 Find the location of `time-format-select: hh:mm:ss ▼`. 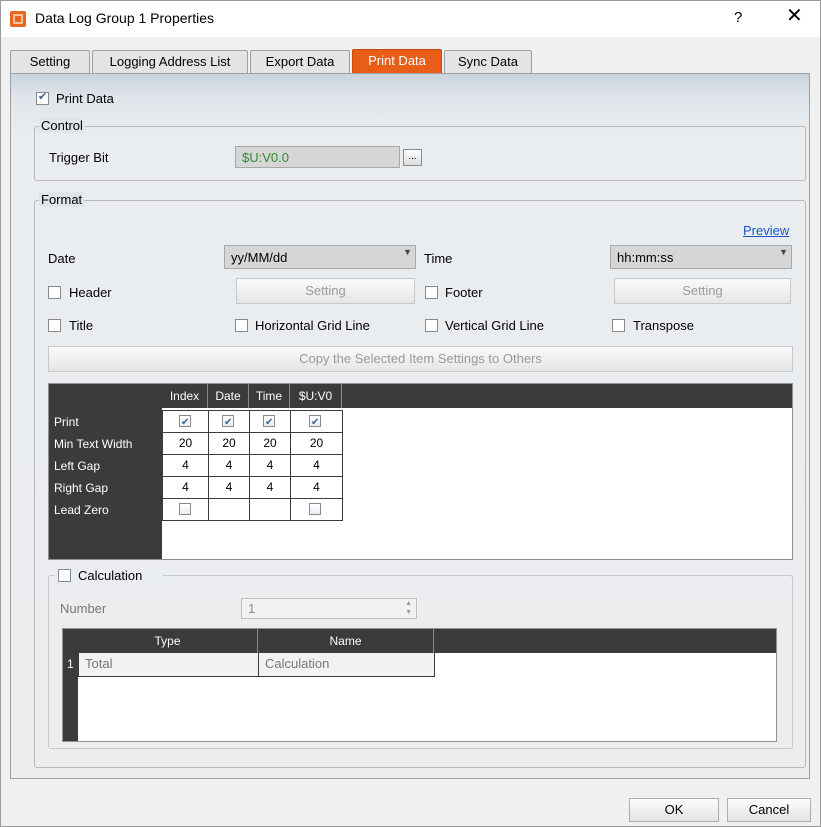

time-format-select: hh:mm:ss ▼ is located at coordinates (701, 257).